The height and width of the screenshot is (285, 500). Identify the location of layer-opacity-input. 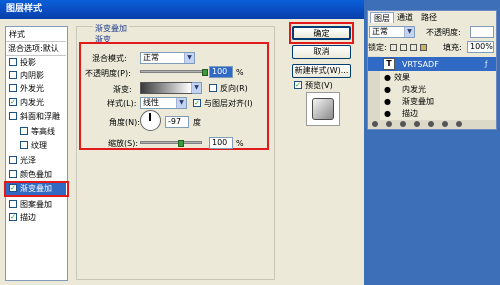
(482, 32).